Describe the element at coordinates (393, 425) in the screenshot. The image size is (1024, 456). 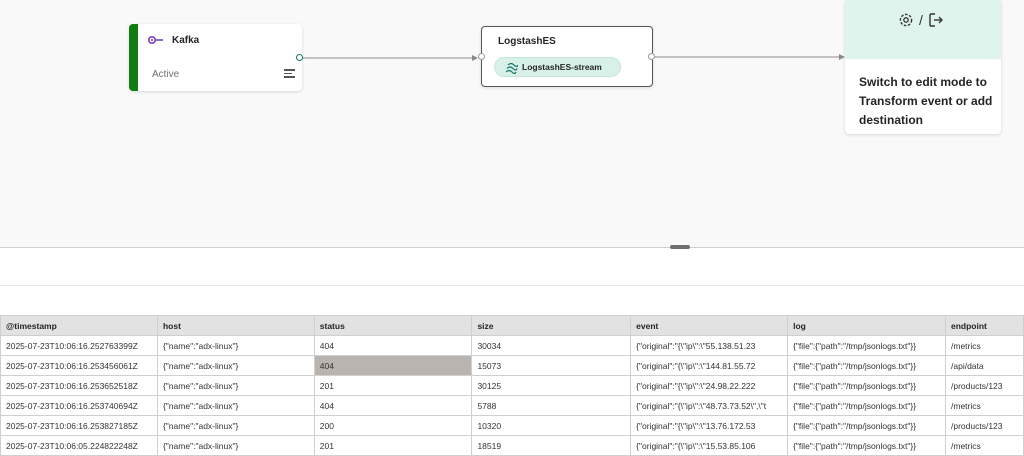
I see `table-cell: 200` at that location.